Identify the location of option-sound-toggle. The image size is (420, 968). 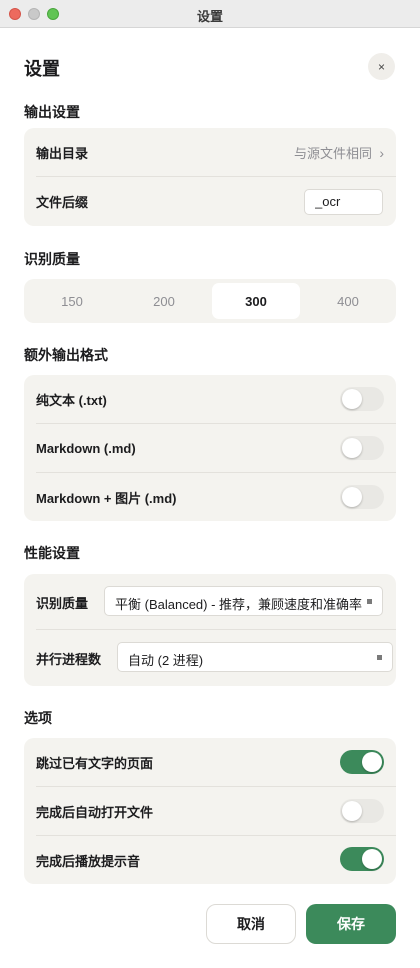
(362, 859).